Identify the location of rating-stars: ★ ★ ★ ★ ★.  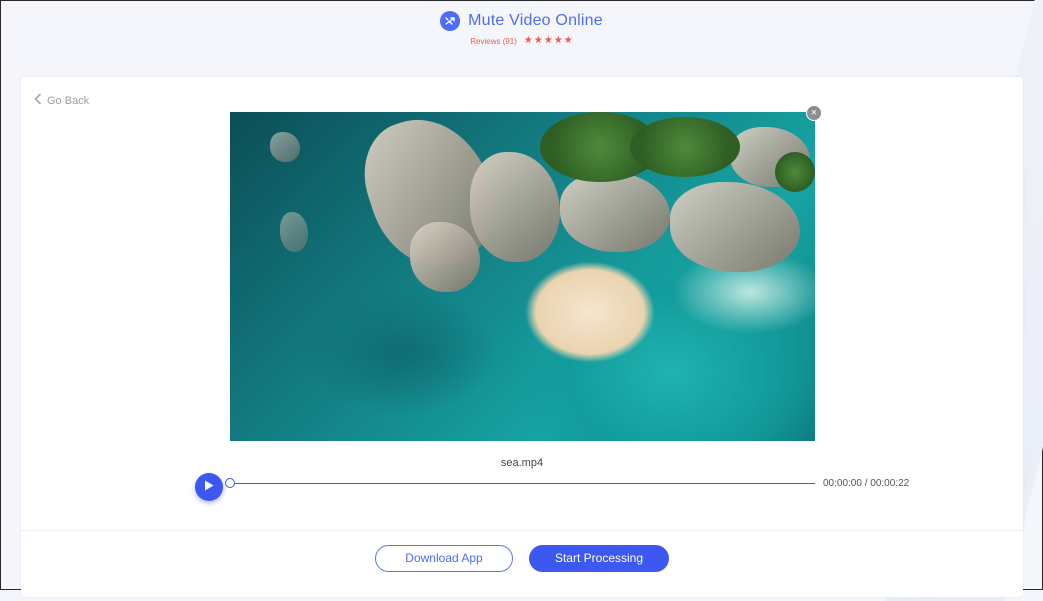
(548, 41).